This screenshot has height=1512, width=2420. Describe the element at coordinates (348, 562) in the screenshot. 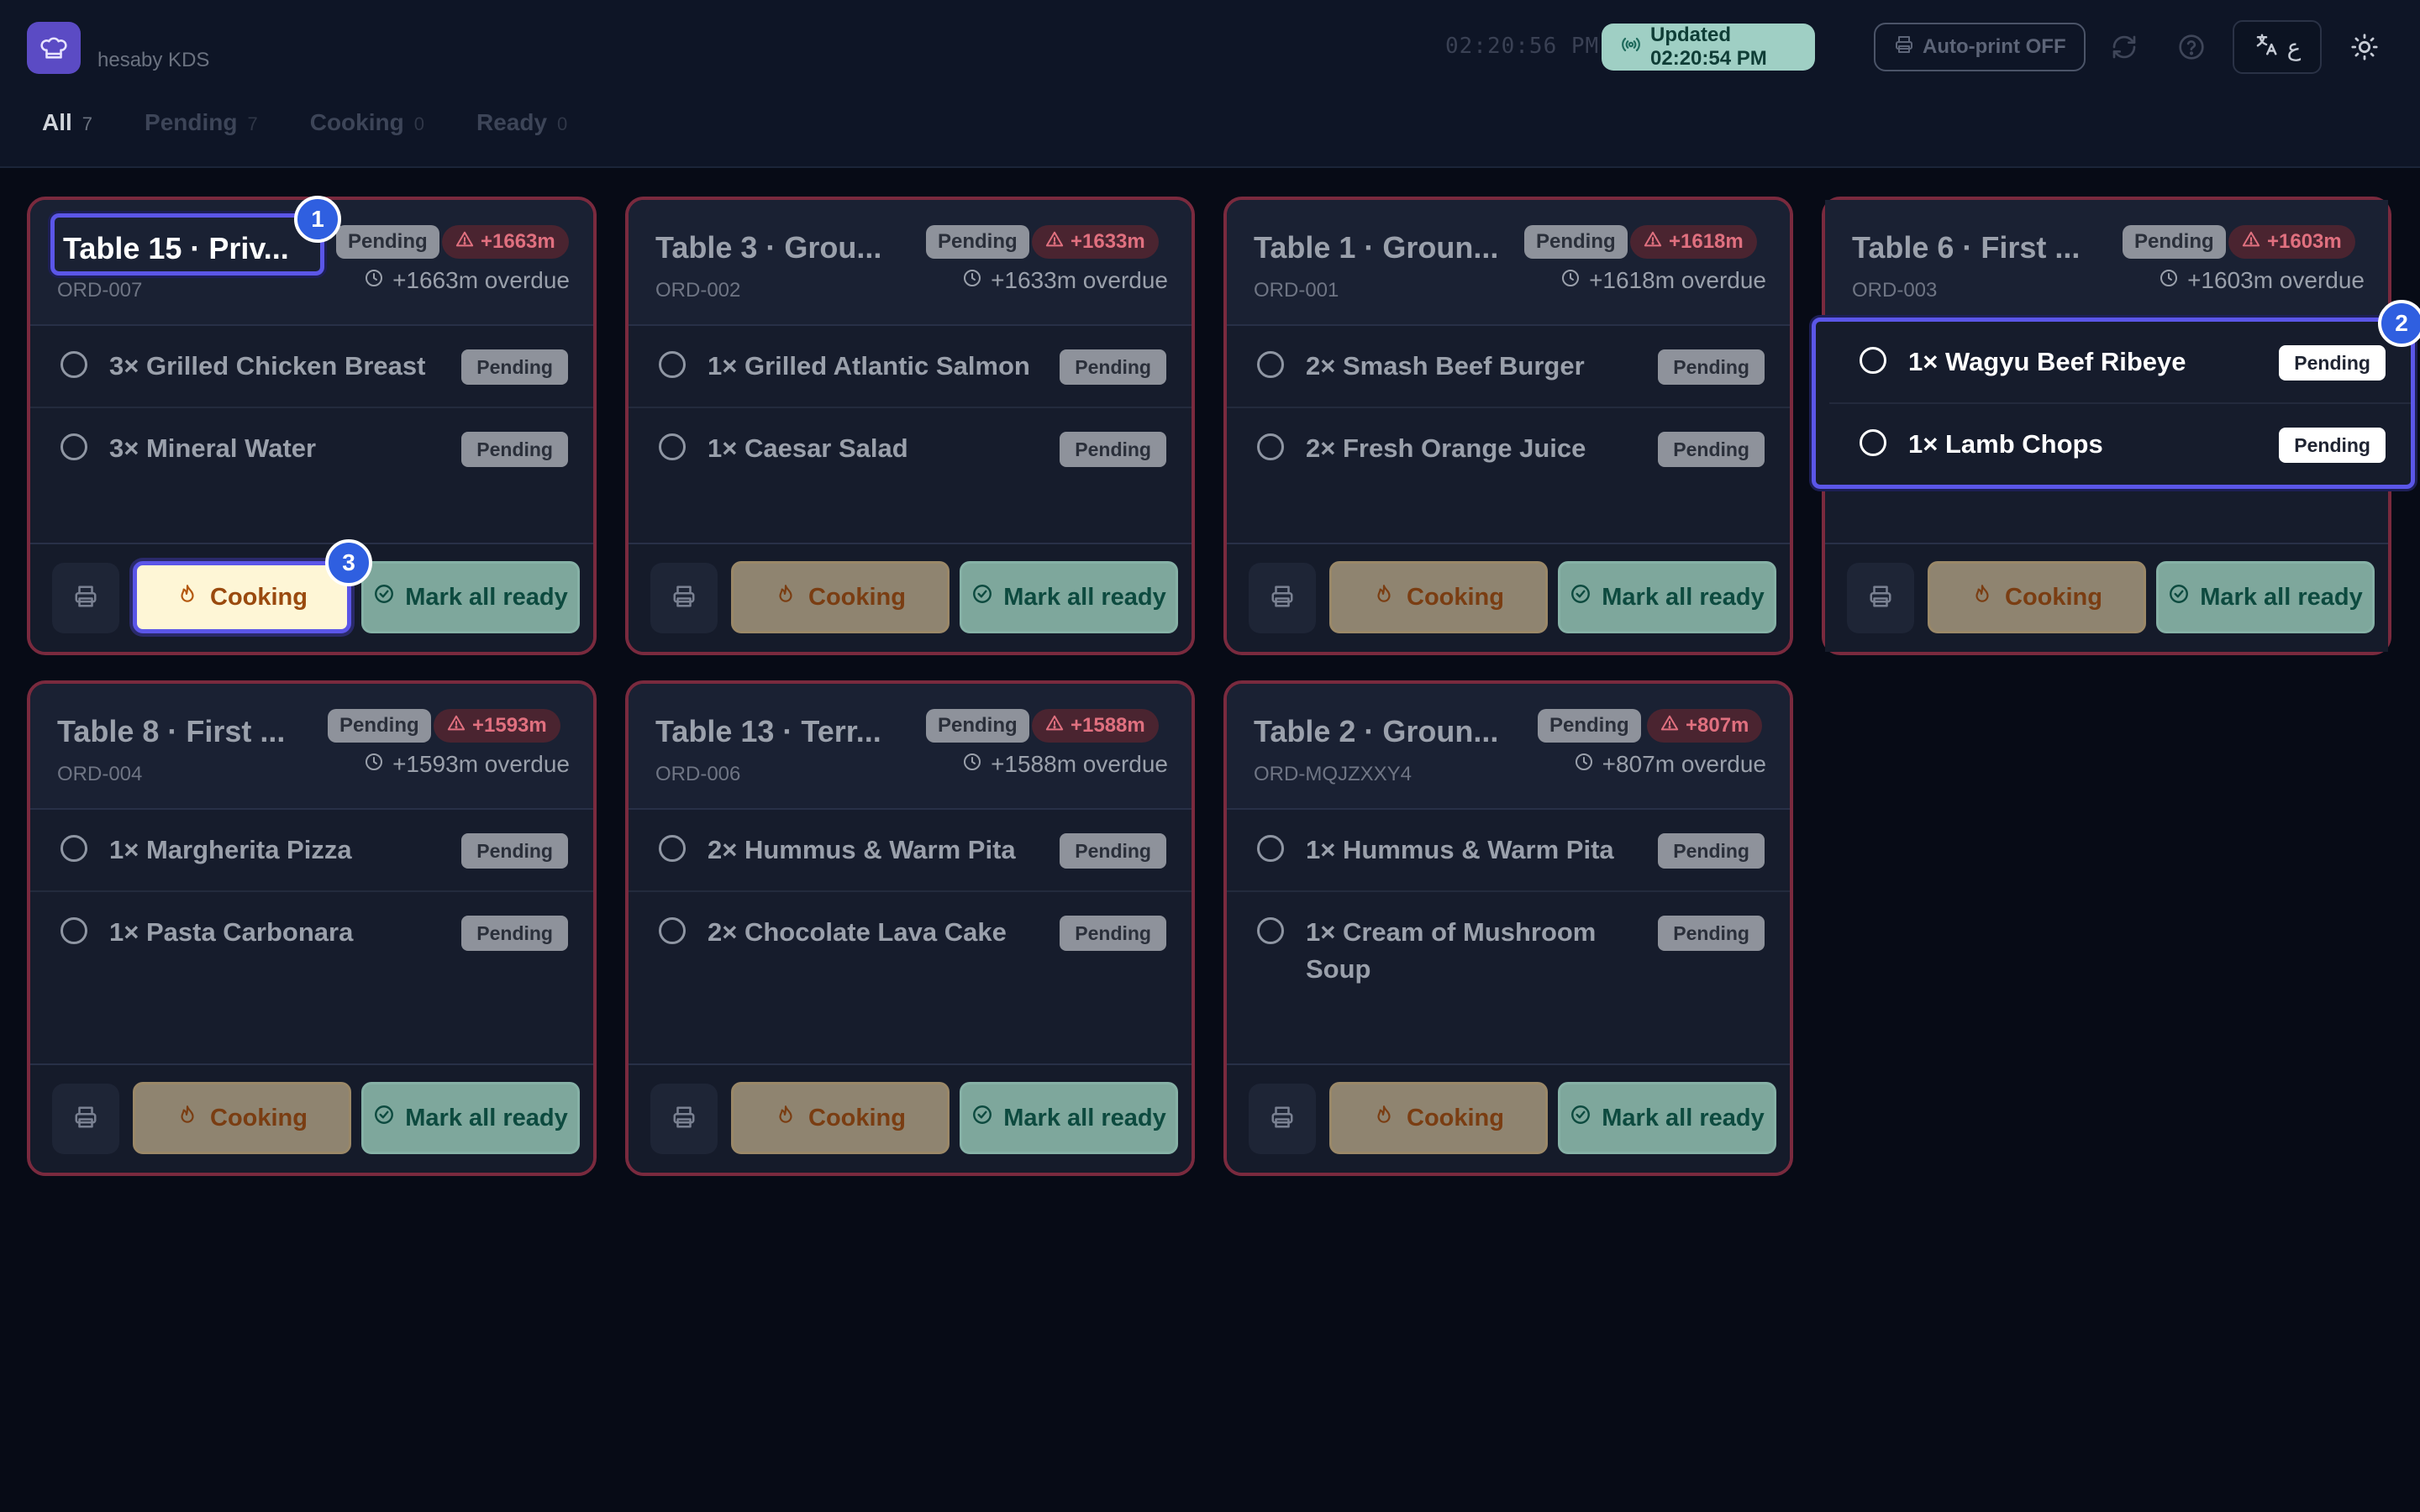

I see `annotation-badge-3: 3` at that location.